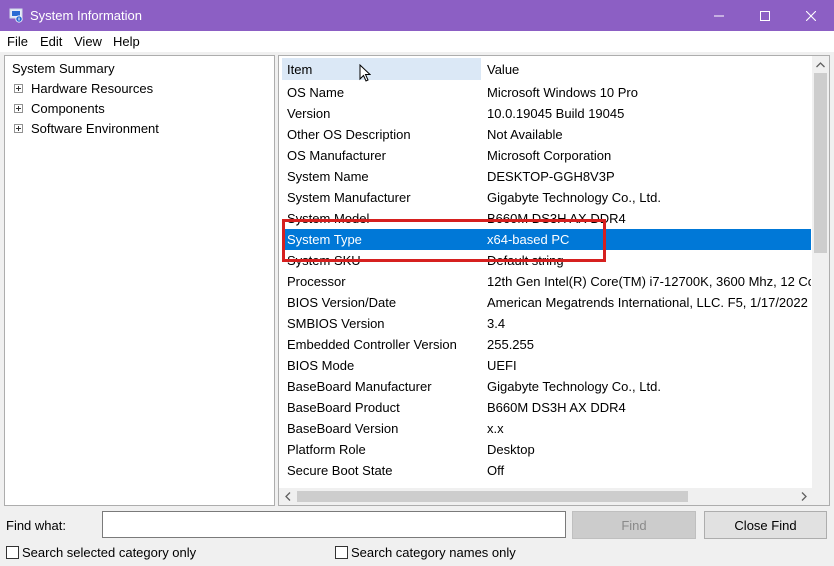 This screenshot has height=566, width=834. Describe the element at coordinates (765, 525) in the screenshot. I see `close-find-button: Close Find` at that location.